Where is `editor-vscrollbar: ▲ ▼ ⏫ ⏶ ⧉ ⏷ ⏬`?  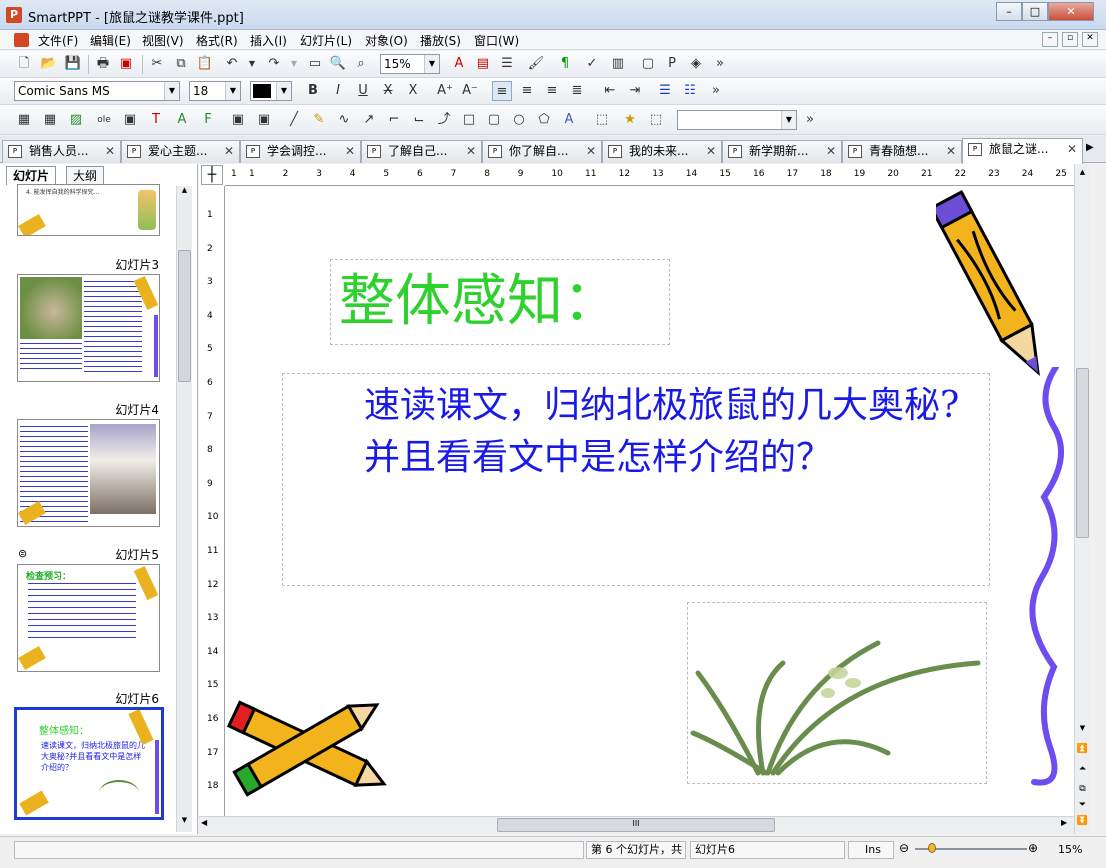 editor-vscrollbar: ▲ ▼ ⏫ ⏶ ⧉ ⏷ ⏬ is located at coordinates (1082, 499).